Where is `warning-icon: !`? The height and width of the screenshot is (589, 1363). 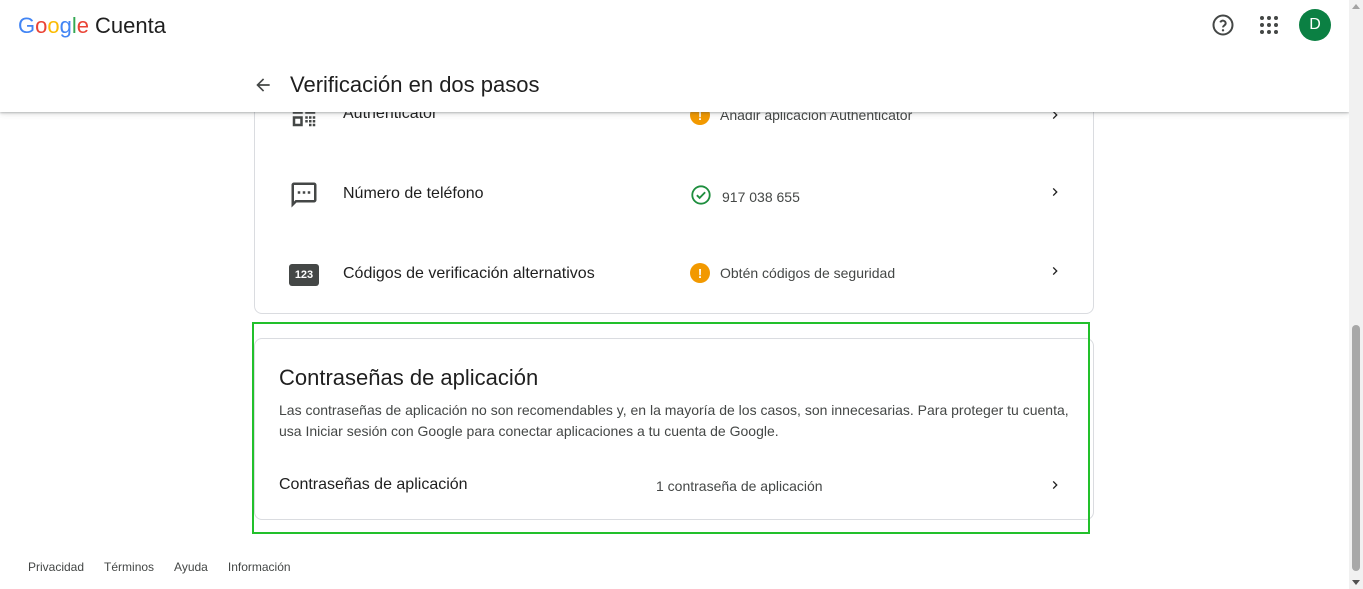 warning-icon: ! is located at coordinates (700, 273).